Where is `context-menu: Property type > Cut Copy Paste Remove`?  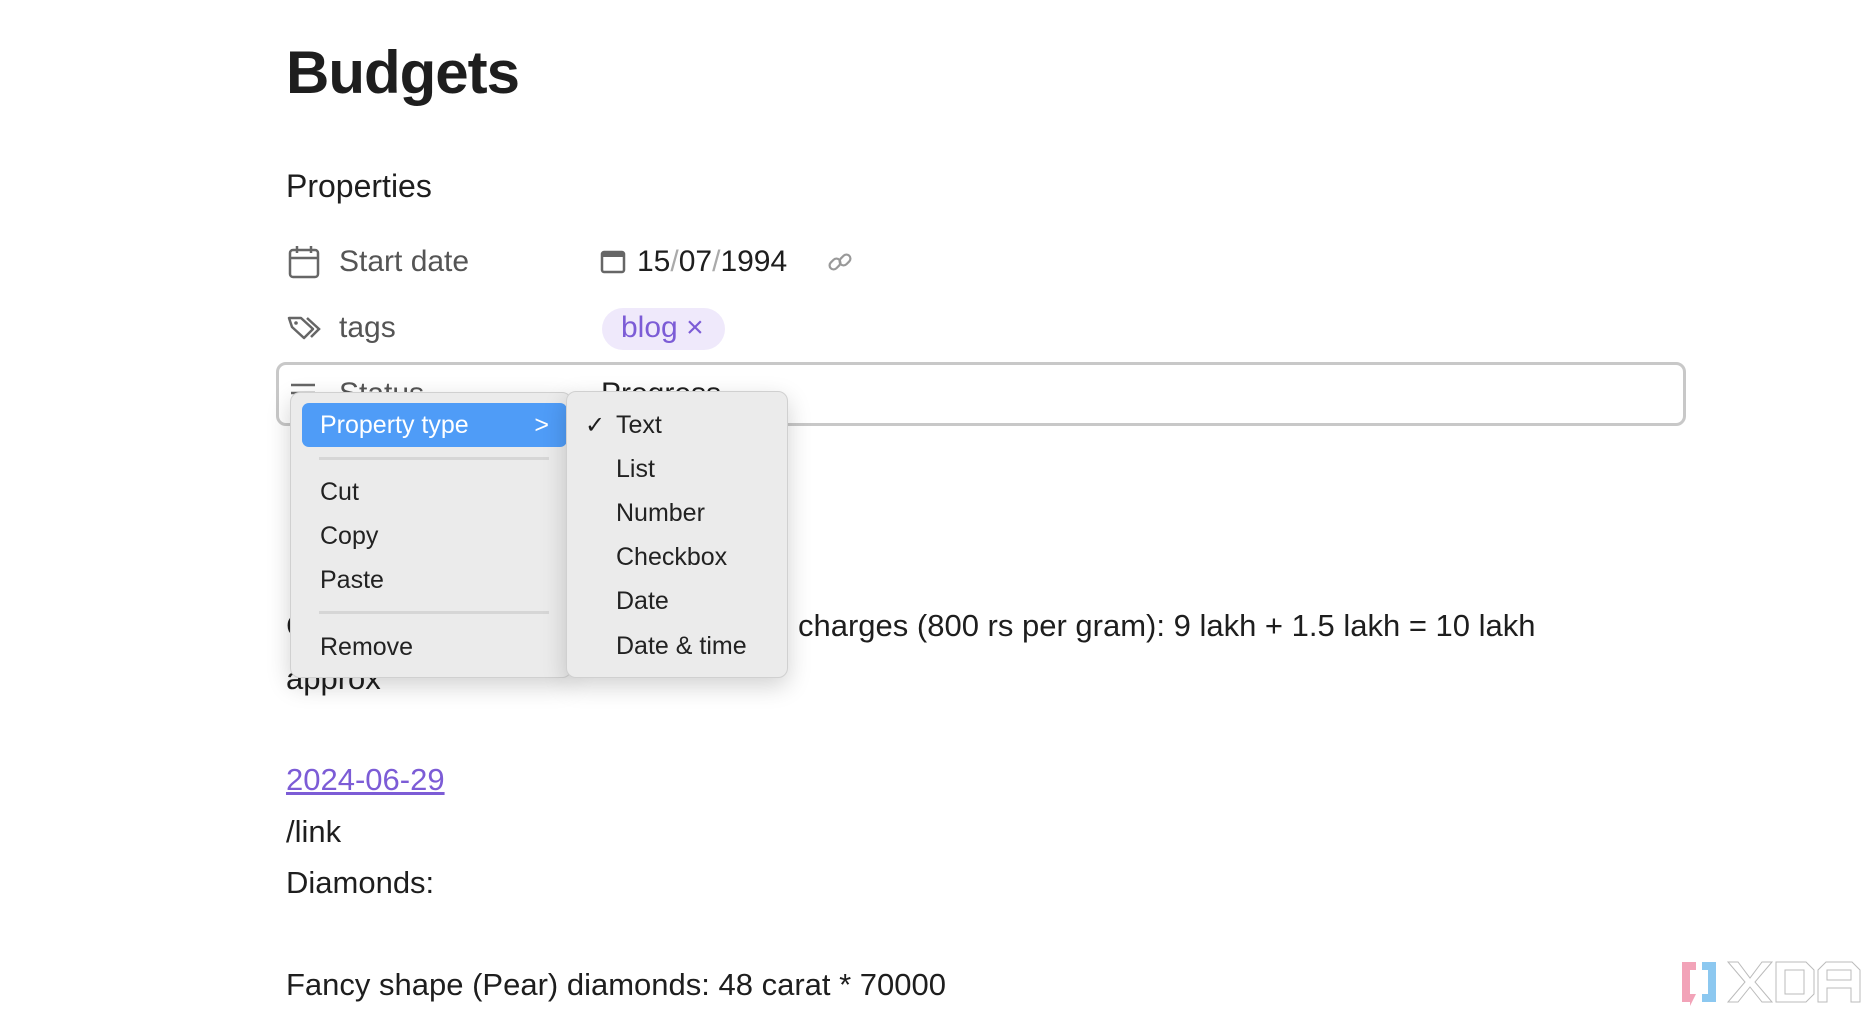 context-menu: Property type > Cut Copy Paste Remove is located at coordinates (431, 535).